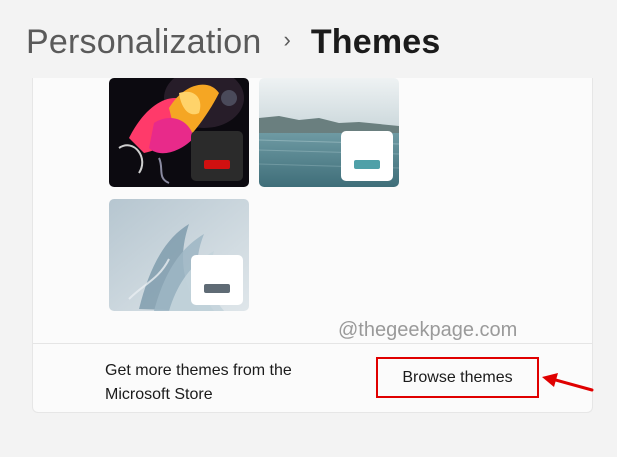 The image size is (617, 457). Describe the element at coordinates (143, 42) in the screenshot. I see `breadcrumb-personalization: Personalization` at that location.